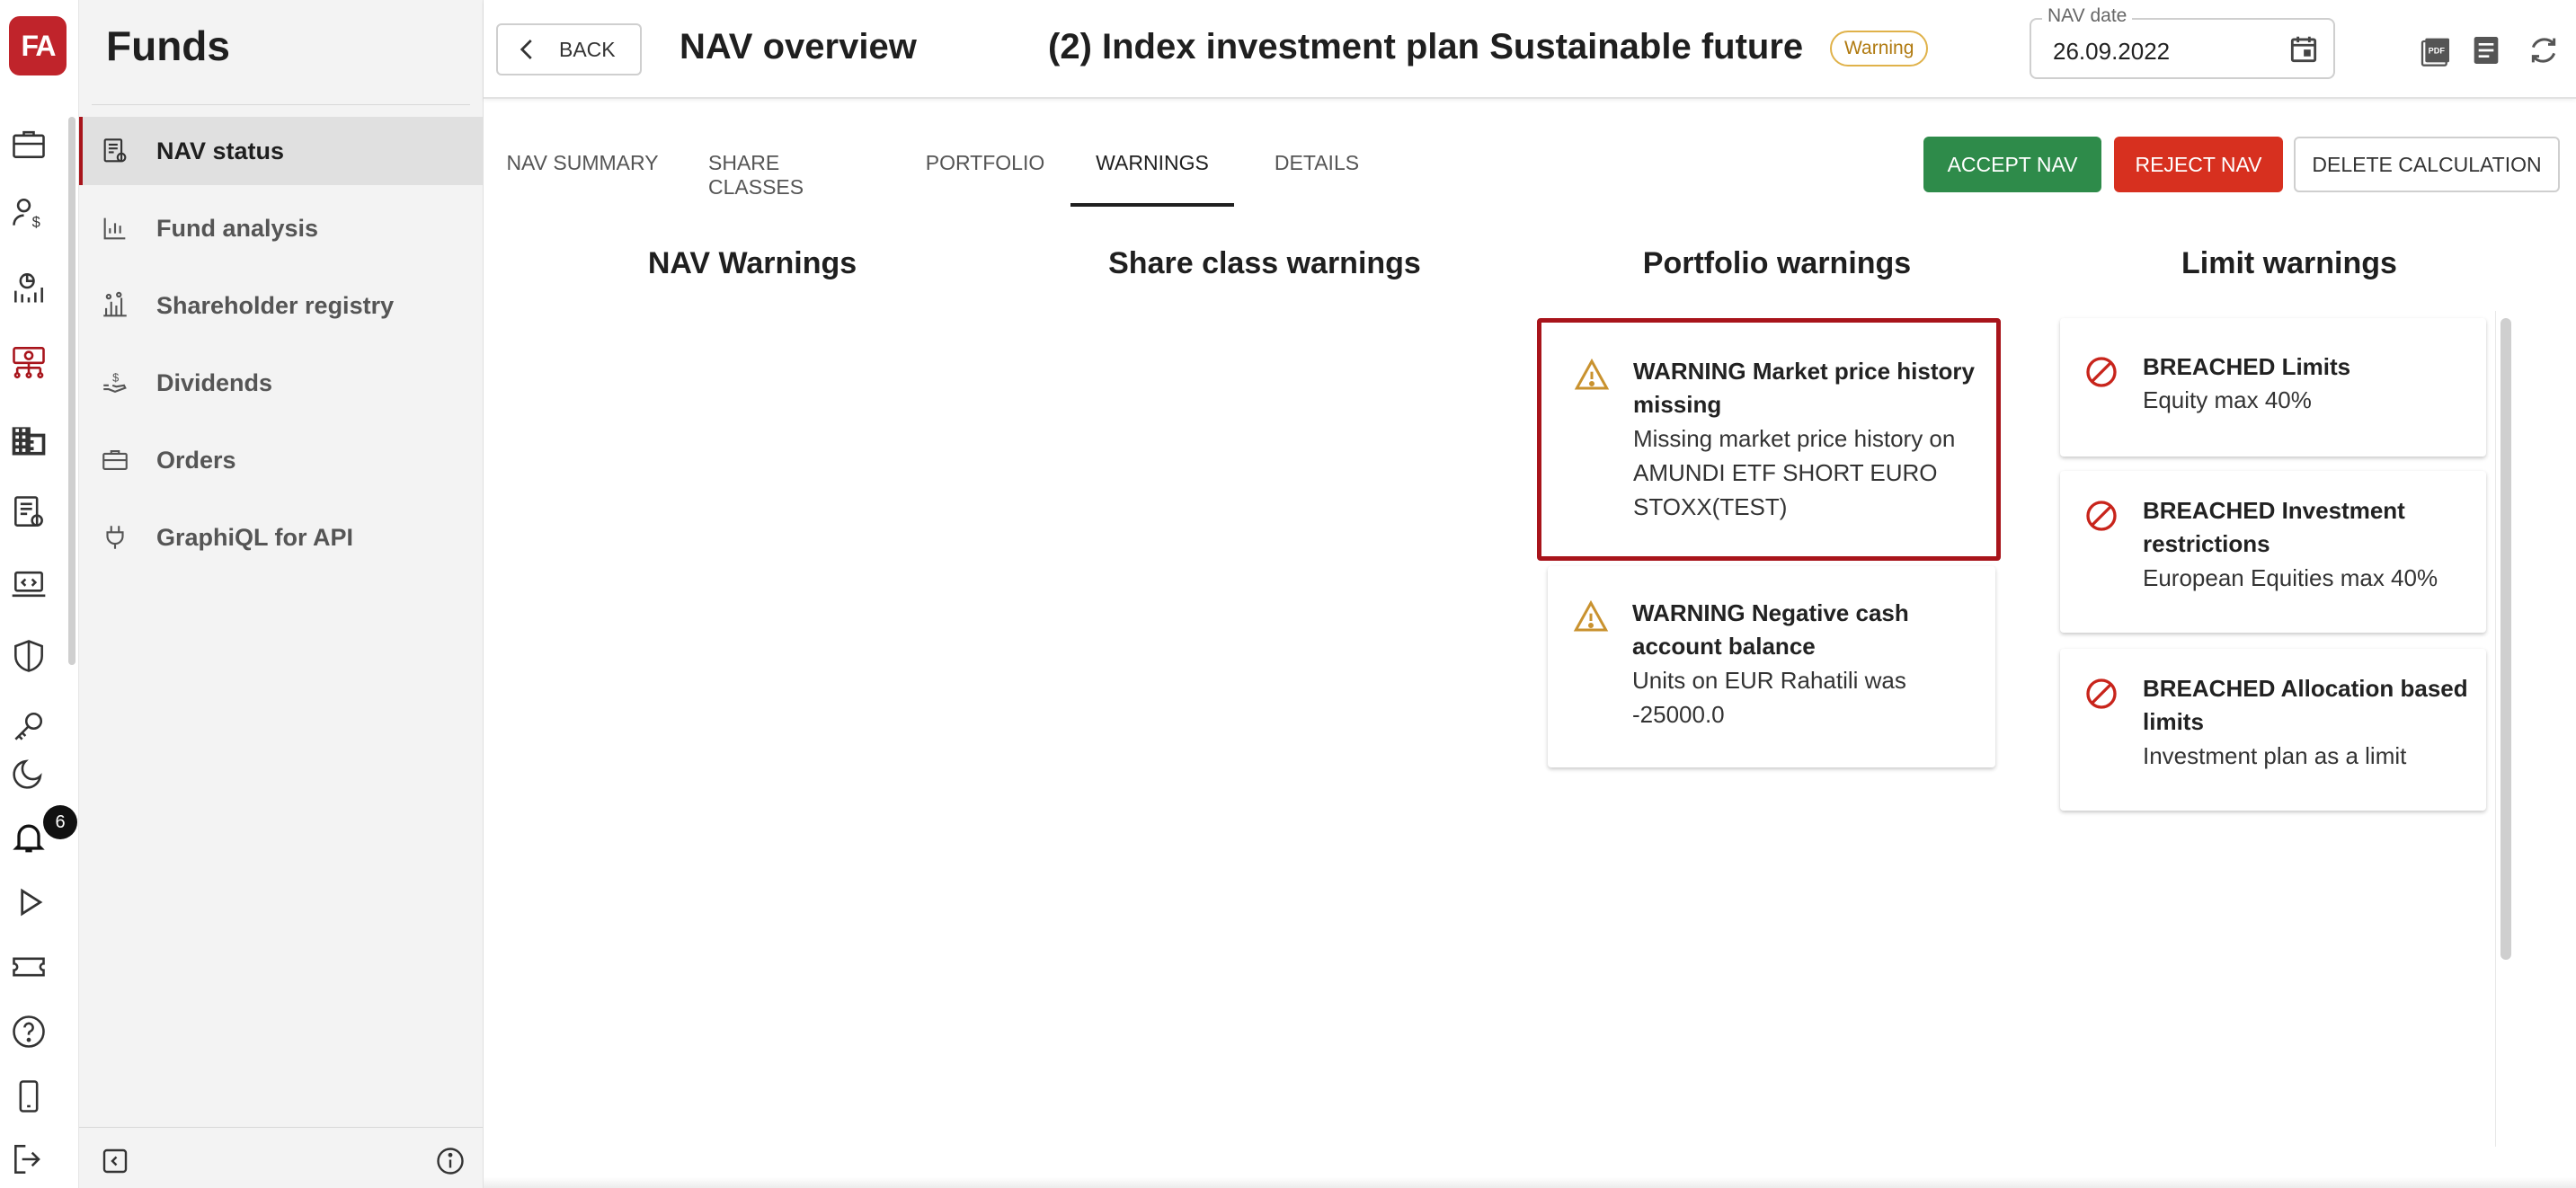  I want to click on card-title-line: BREACHED Limits, so click(2247, 367).